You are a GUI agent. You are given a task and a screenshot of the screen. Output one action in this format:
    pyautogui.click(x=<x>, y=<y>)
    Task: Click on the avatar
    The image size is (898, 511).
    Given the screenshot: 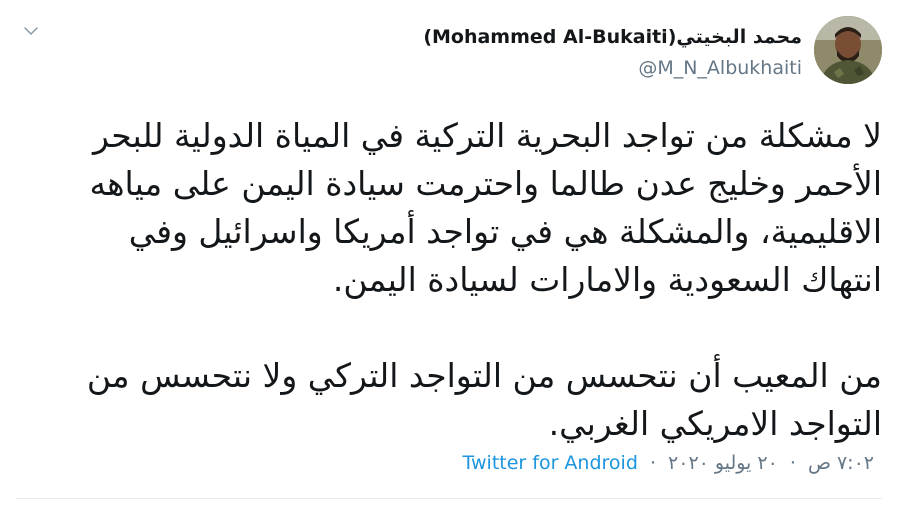 What is the action you would take?
    pyautogui.click(x=848, y=50)
    